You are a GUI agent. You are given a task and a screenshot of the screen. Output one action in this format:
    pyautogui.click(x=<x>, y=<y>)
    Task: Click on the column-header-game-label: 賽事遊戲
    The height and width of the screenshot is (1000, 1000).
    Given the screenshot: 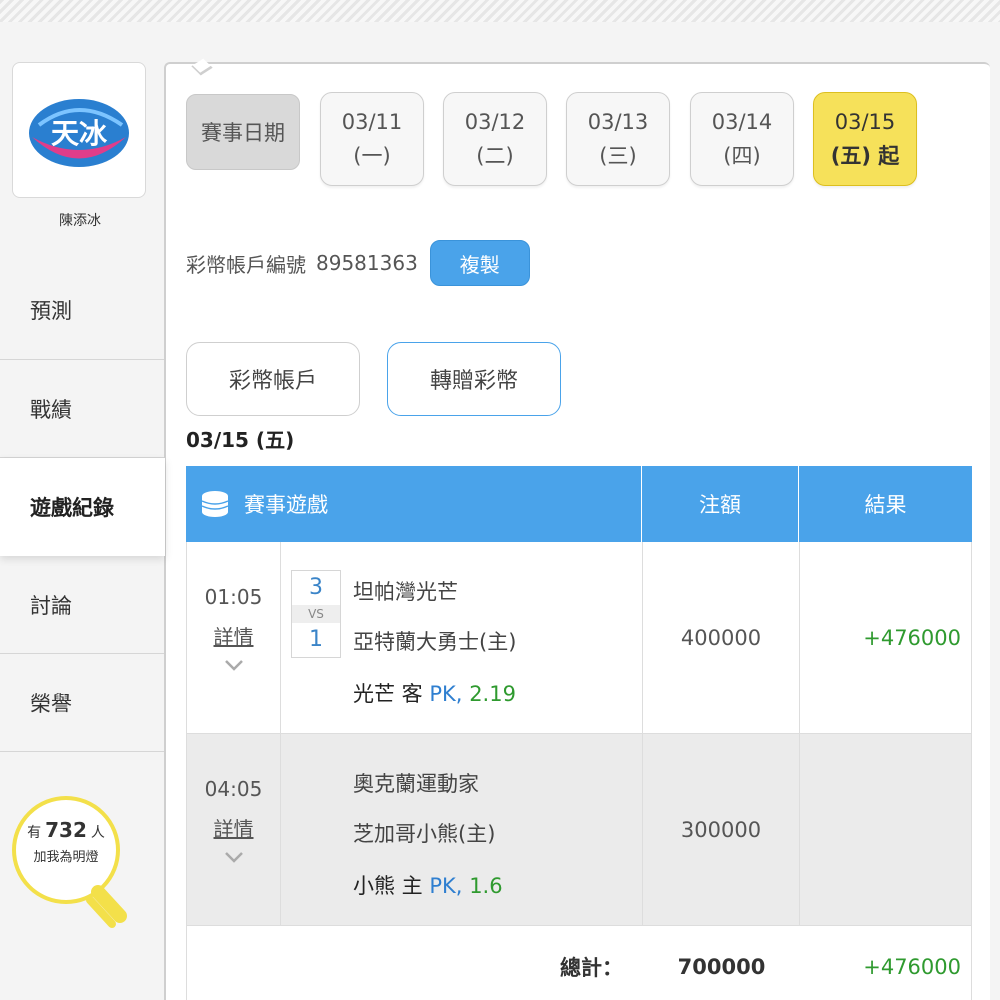 What is the action you would take?
    pyautogui.click(x=286, y=505)
    